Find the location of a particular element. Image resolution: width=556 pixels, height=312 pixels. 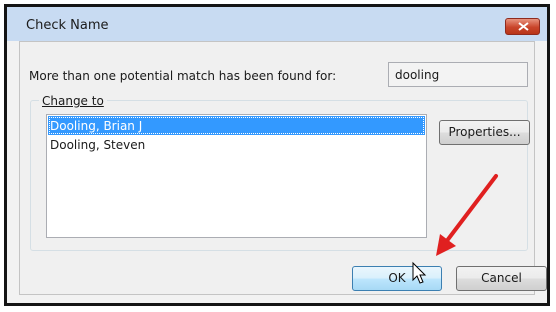

close-icon is located at coordinates (523, 26).